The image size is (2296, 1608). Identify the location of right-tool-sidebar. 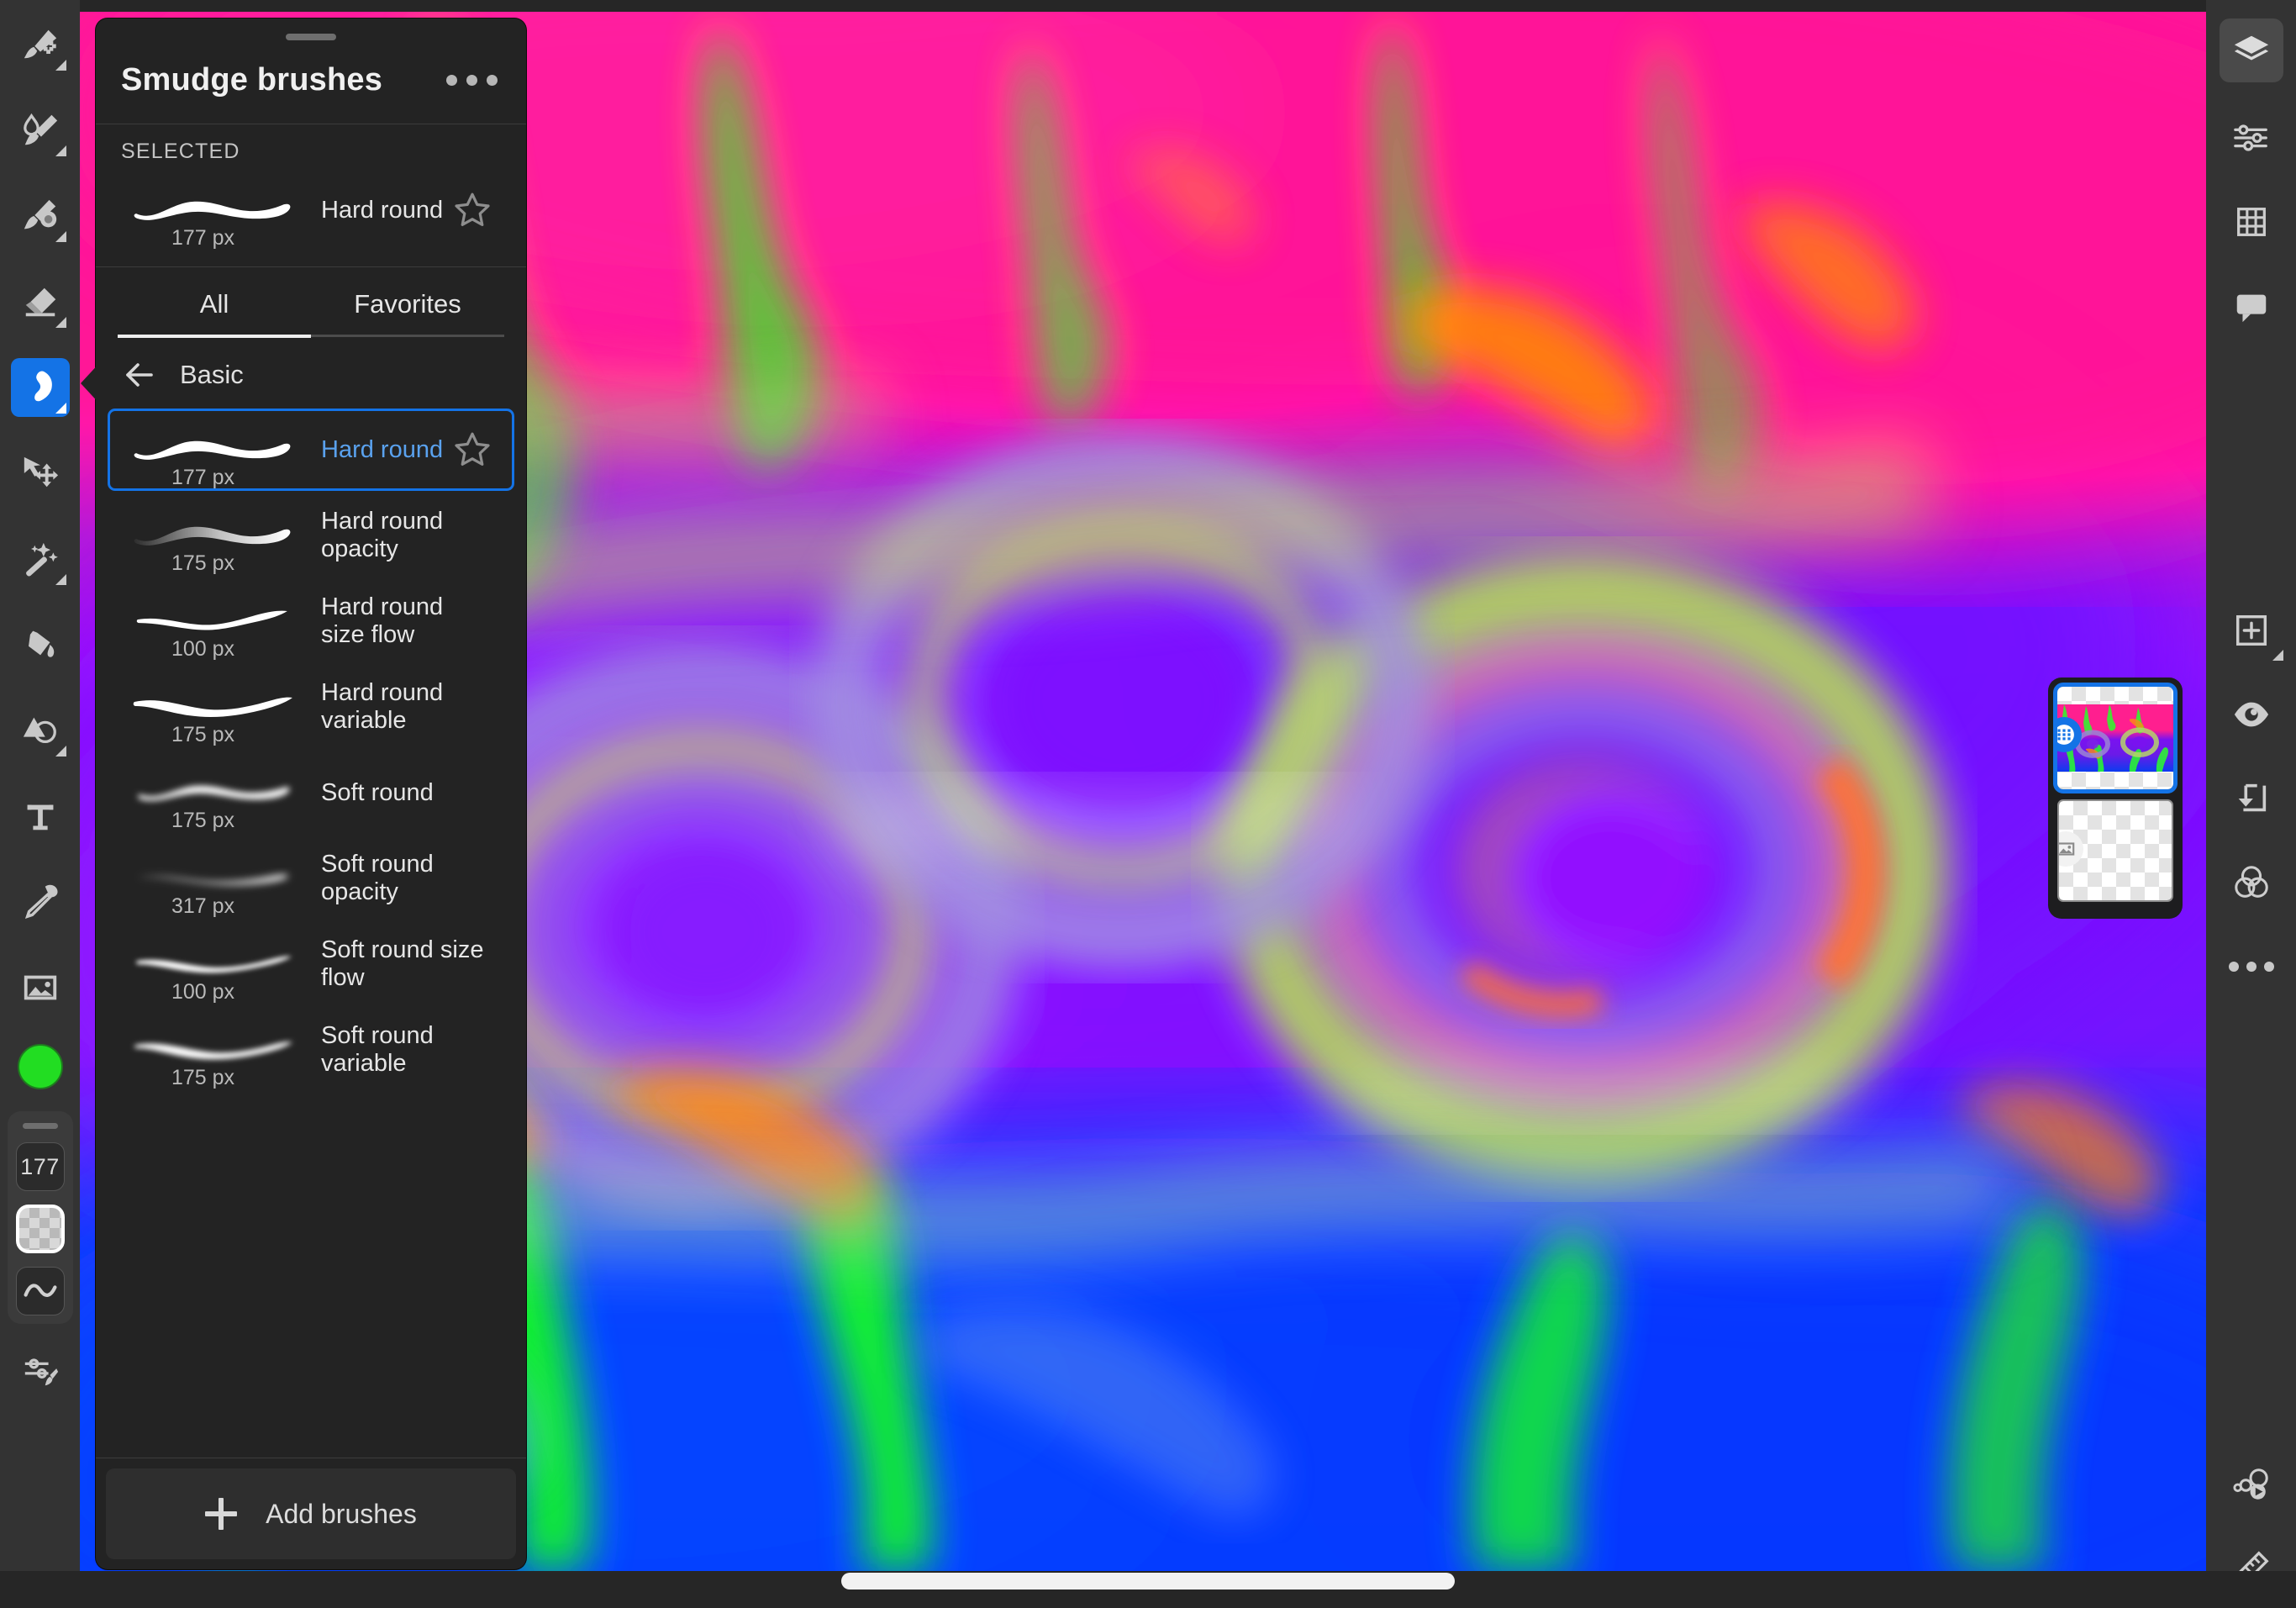
(2251, 804).